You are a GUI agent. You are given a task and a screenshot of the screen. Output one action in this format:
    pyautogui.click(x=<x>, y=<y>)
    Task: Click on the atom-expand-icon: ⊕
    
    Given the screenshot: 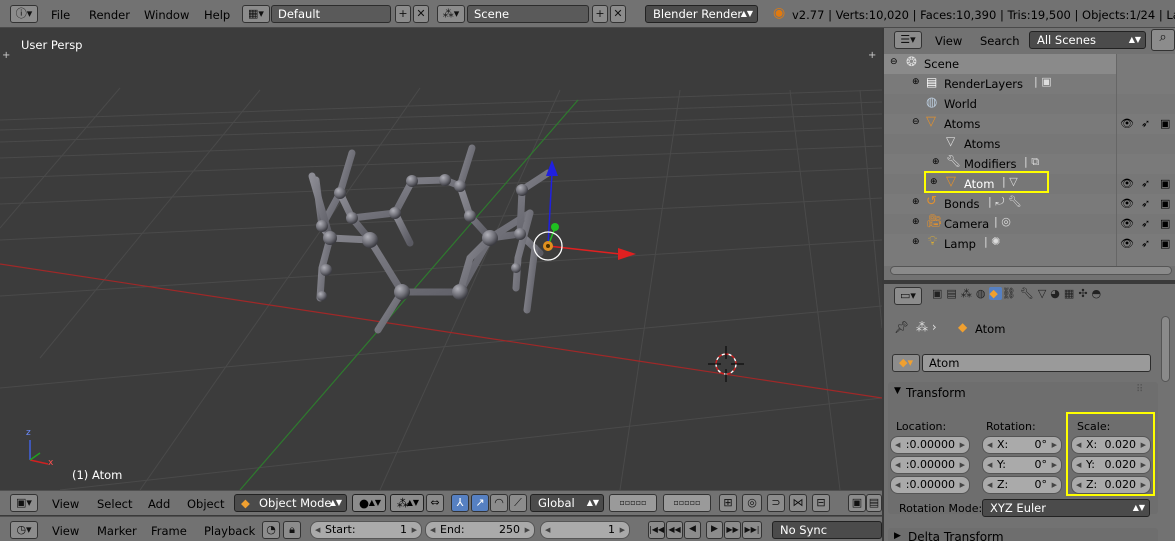 What is the action you would take?
    pyautogui.click(x=934, y=182)
    